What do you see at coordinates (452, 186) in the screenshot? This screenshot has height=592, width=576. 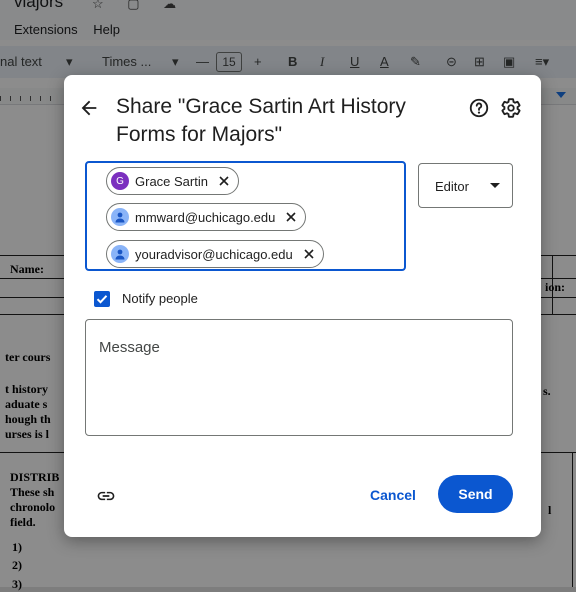 I see `role-label: Editor` at bounding box center [452, 186].